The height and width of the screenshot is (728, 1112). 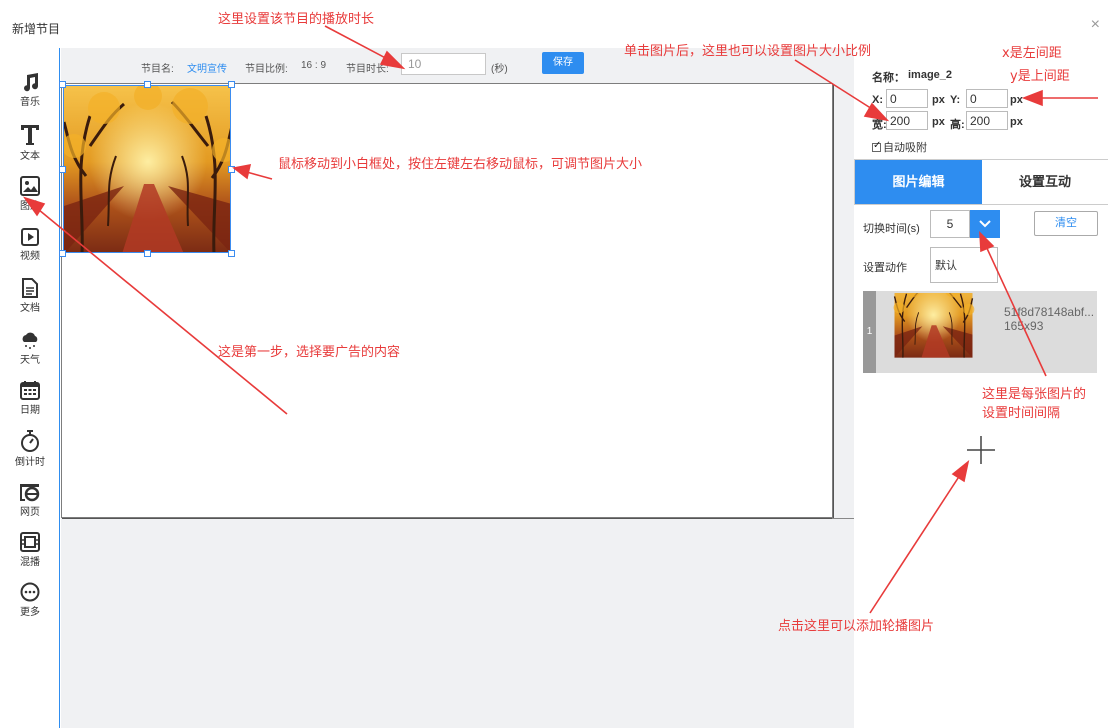 I want to click on toolbar-label-webpage: 网页, so click(x=30, y=512).